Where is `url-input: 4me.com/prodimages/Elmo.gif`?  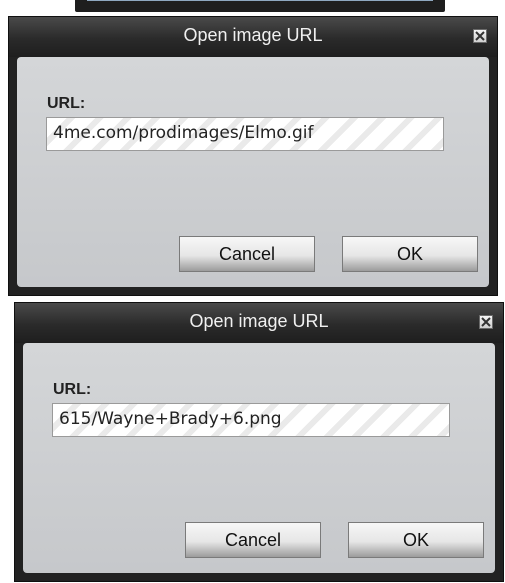
url-input: 4me.com/prodimages/Elmo.gif is located at coordinates (245, 134).